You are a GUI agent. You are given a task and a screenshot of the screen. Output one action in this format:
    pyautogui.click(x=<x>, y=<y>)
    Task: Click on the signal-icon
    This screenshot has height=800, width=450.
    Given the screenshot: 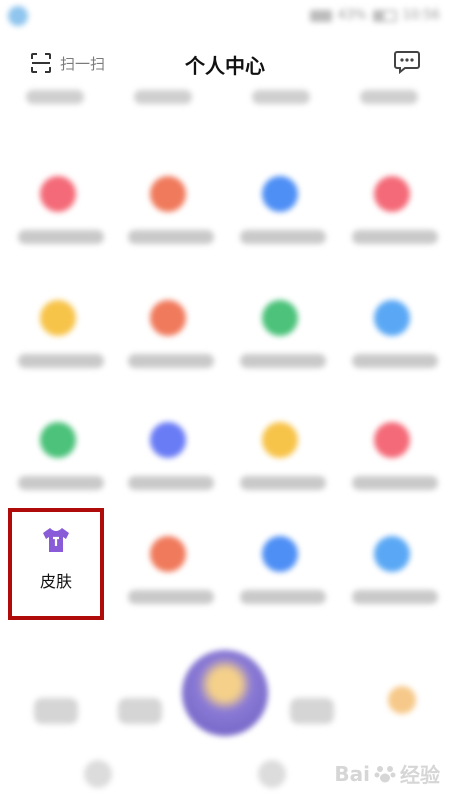 What is the action you would take?
    pyautogui.click(x=320, y=15)
    